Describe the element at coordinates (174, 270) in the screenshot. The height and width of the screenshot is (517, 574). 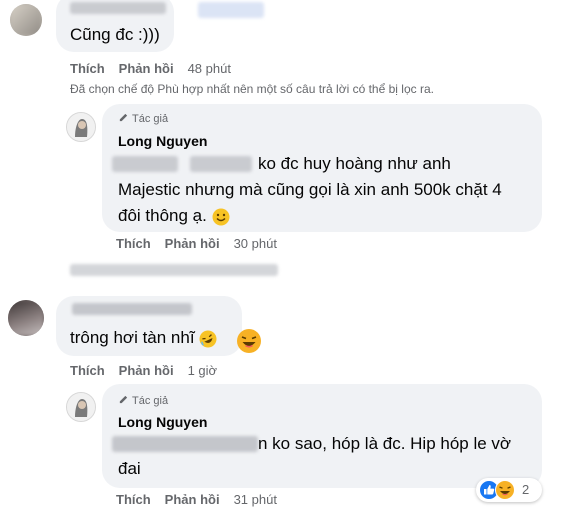
I see `blurred-view-more` at that location.